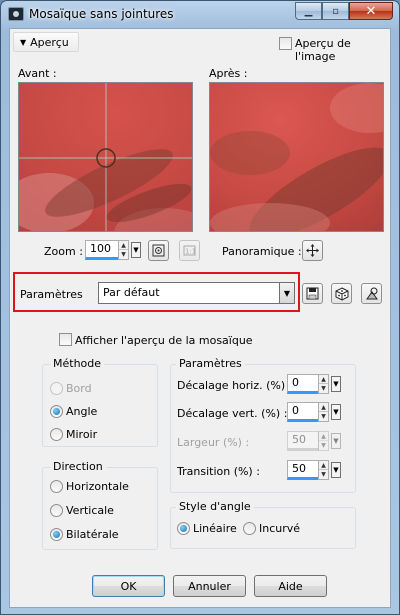  I want to click on ok-button: OK, so click(128, 586).